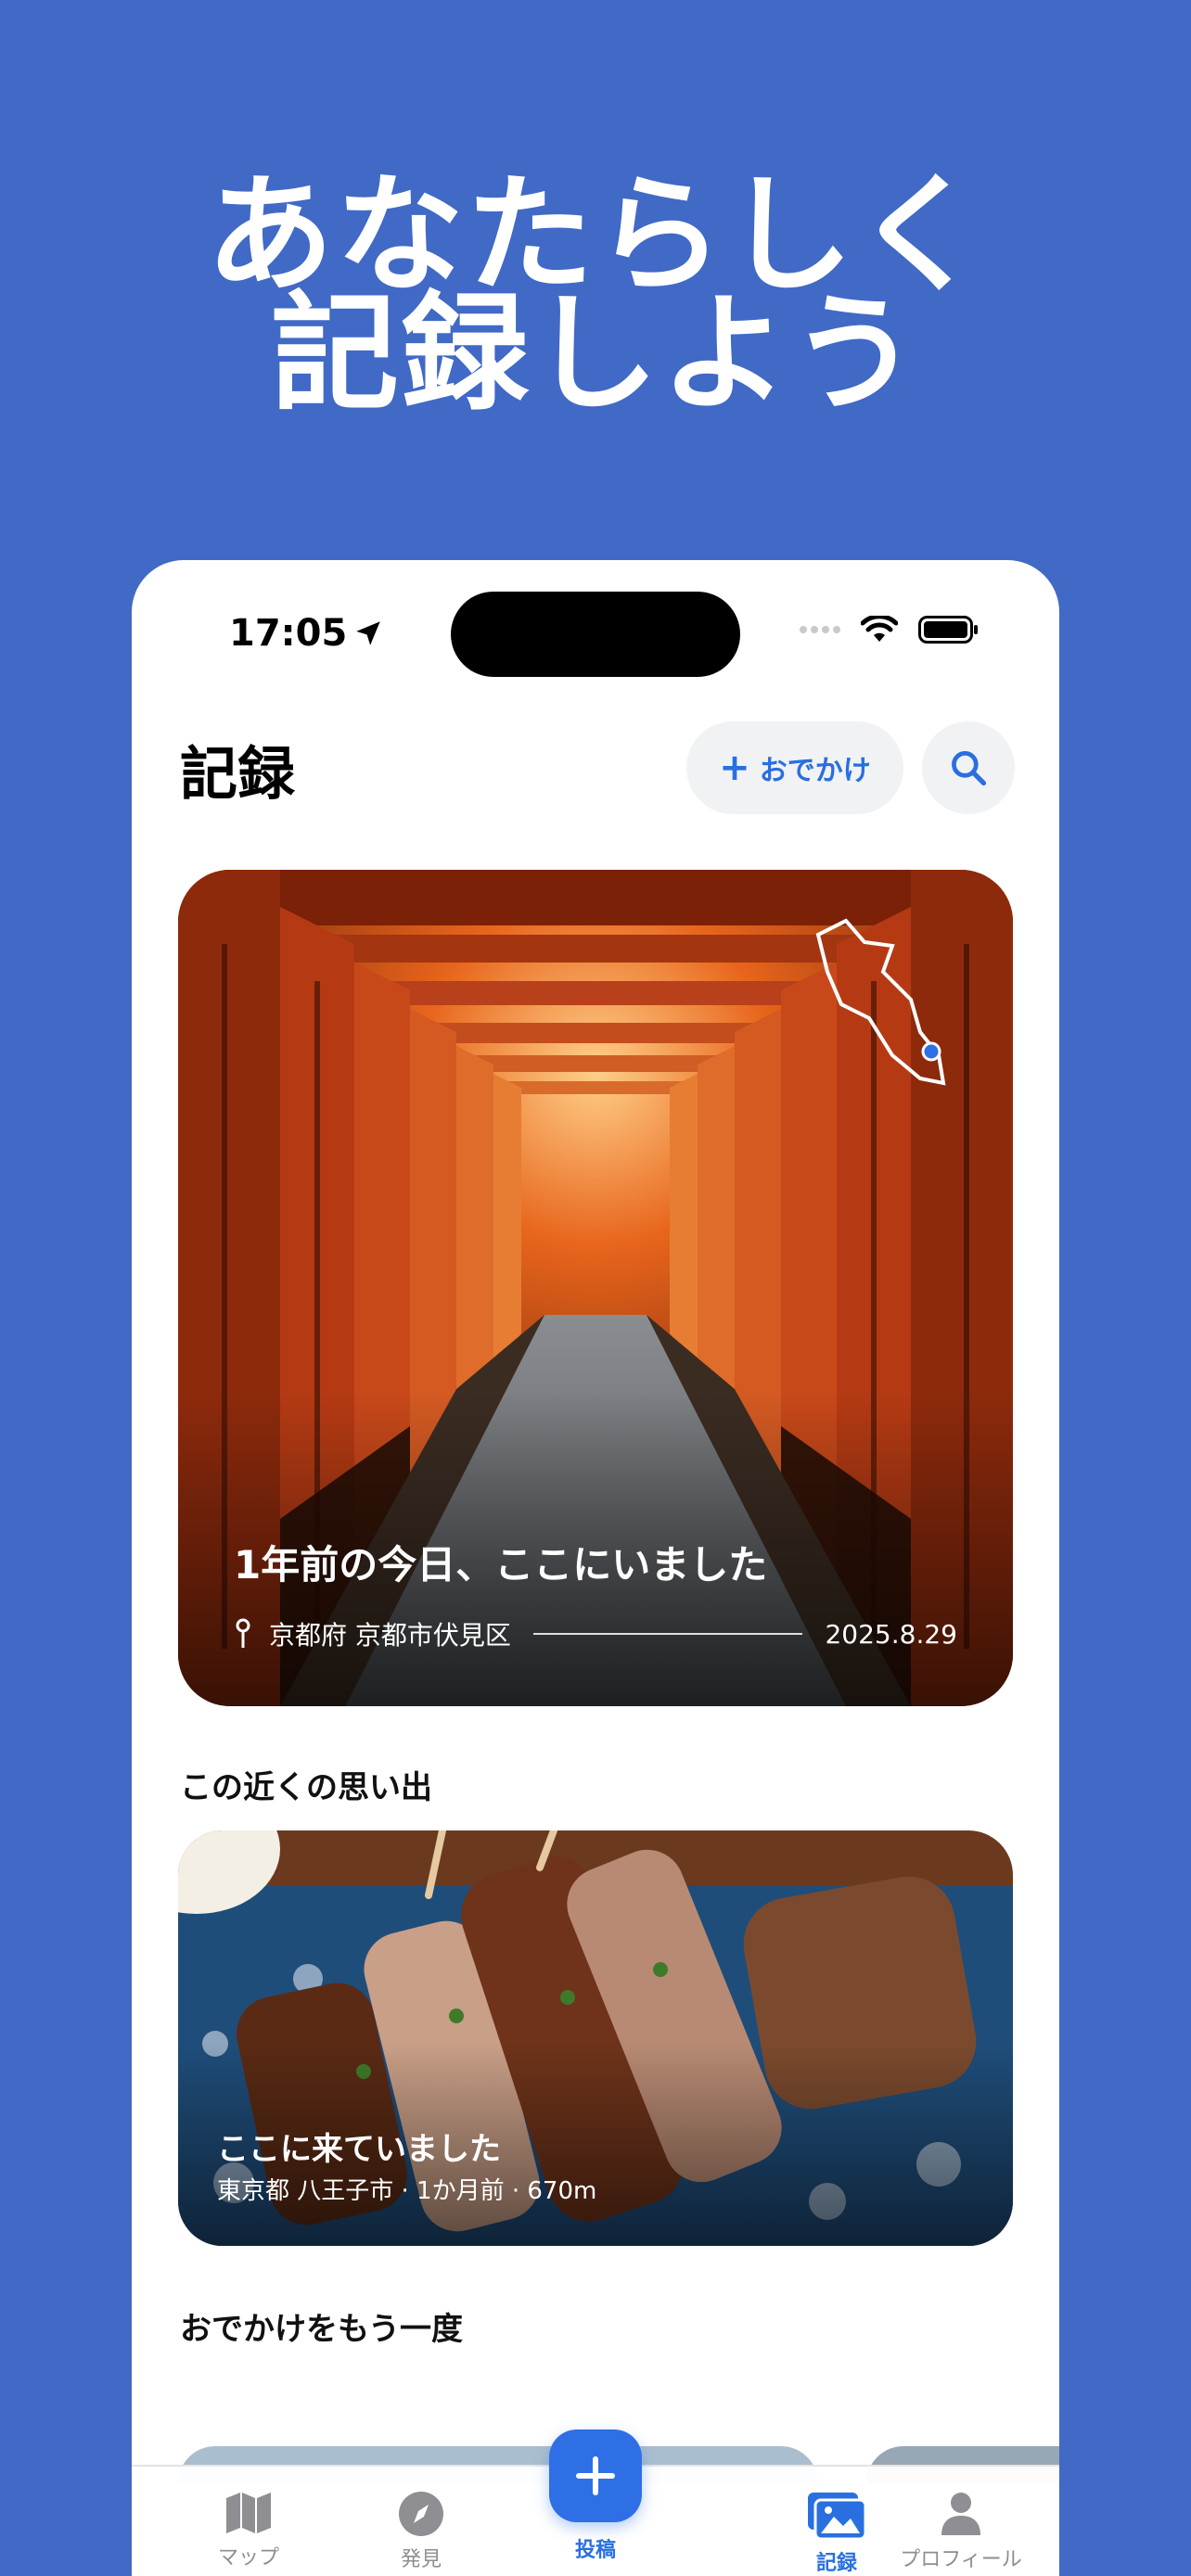  What do you see at coordinates (948, 630) in the screenshot?
I see `battery-icon` at bounding box center [948, 630].